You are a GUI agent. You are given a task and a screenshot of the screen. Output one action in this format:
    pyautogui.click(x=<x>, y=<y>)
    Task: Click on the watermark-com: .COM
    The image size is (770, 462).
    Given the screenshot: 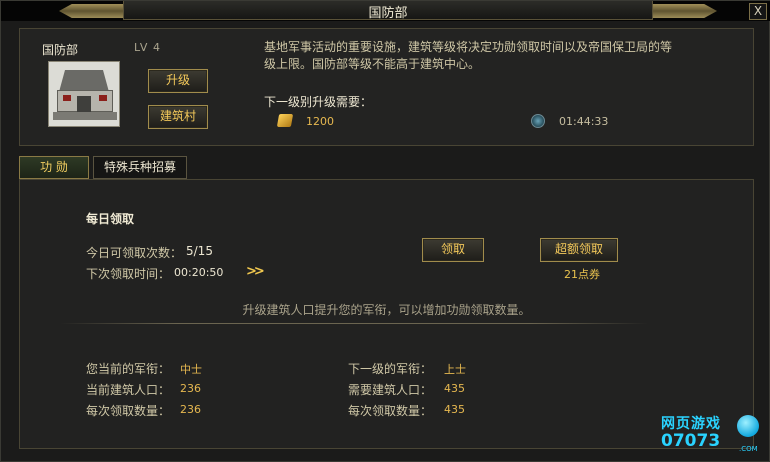 What is the action you would take?
    pyautogui.click(x=748, y=449)
    